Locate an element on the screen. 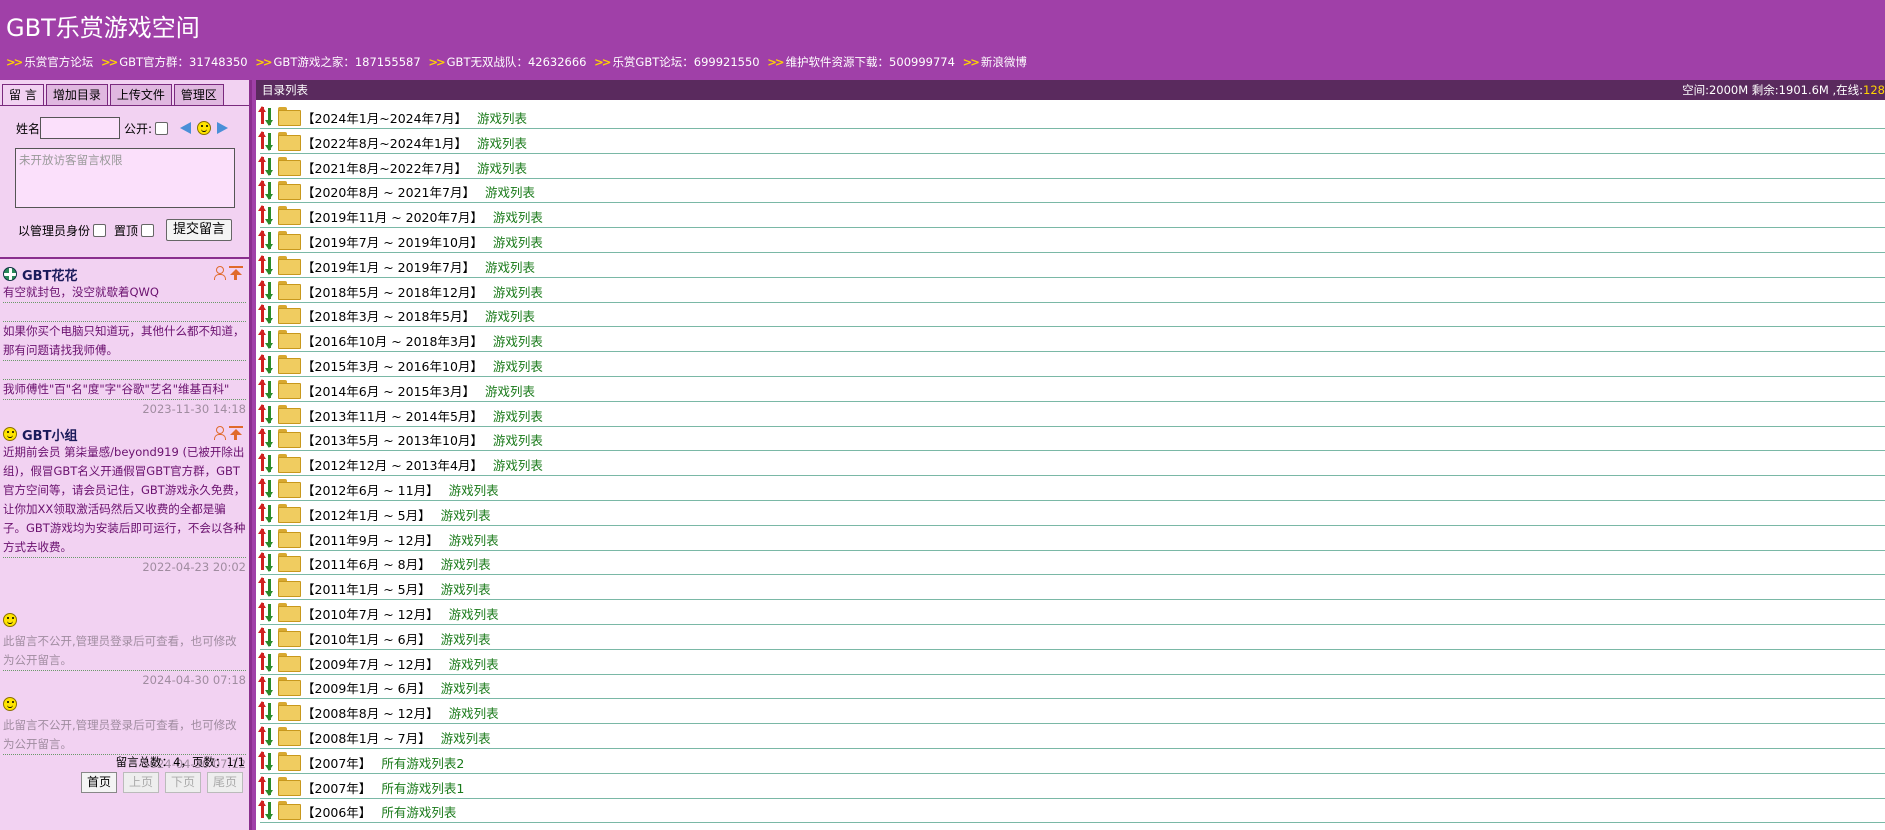 The width and height of the screenshot is (1885, 830). directory-name: 【2012年1月 ~ 5月】 is located at coordinates (366, 514).